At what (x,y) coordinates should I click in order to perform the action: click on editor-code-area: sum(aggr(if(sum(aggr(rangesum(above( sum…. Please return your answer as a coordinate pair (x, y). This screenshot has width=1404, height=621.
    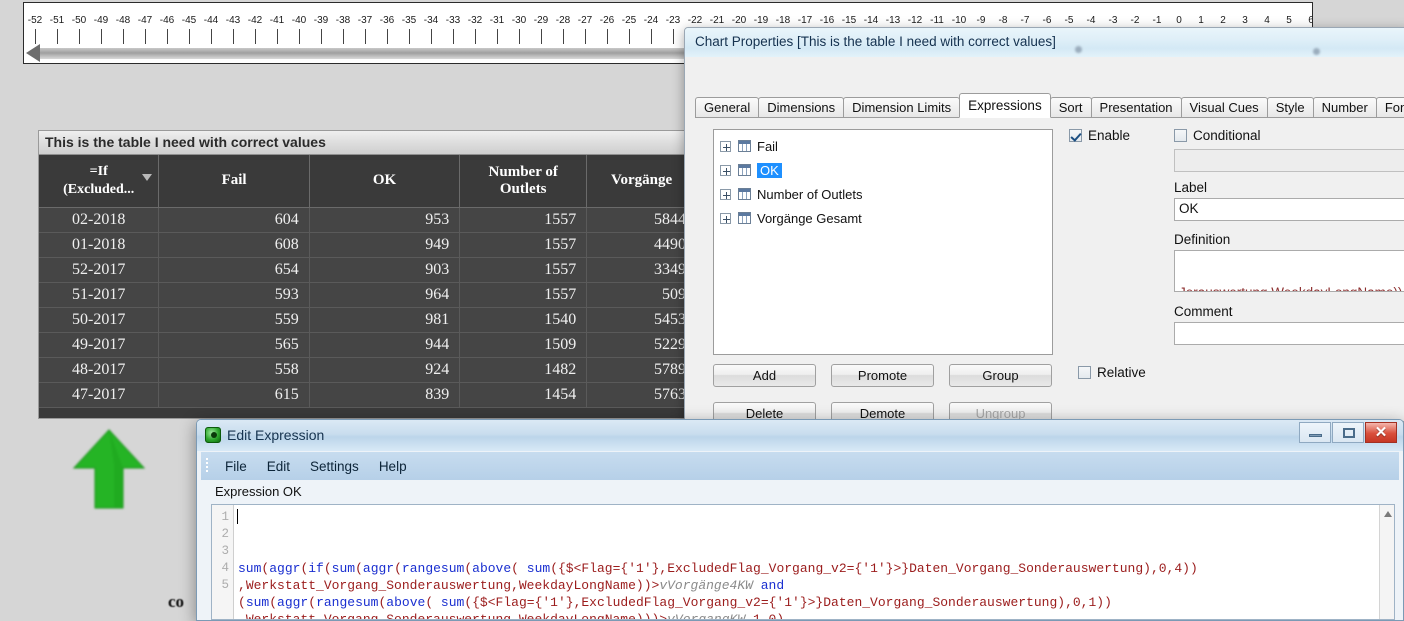
    Looking at the image, I should click on (806, 562).